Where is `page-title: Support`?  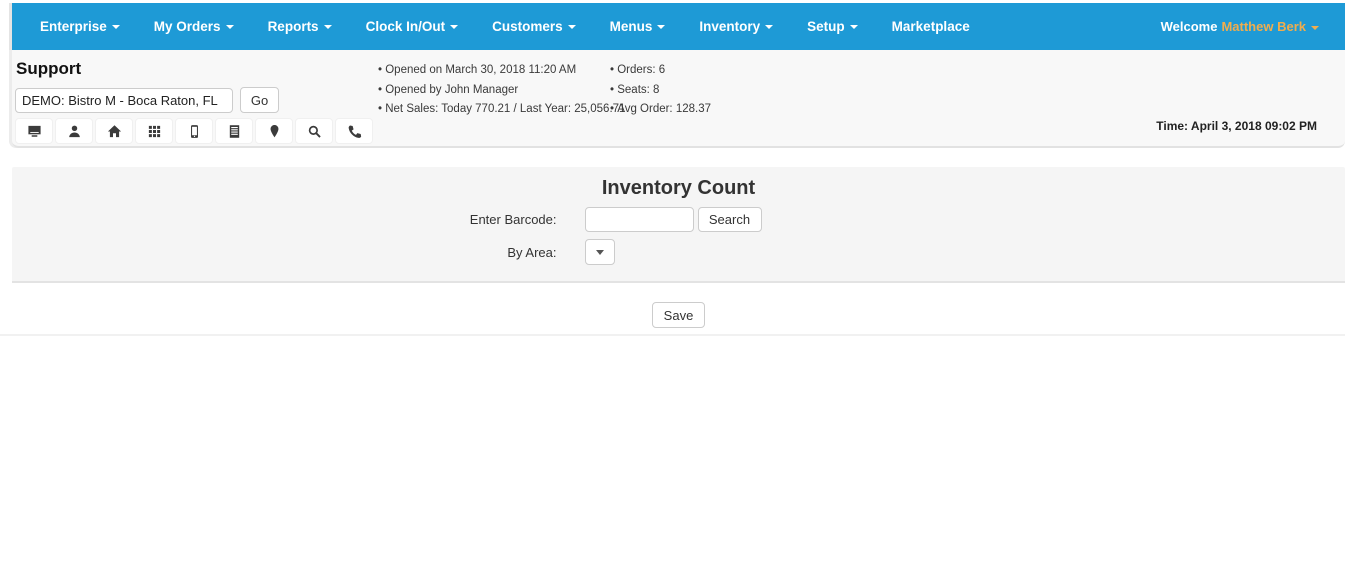
page-title: Support is located at coordinates (49, 68).